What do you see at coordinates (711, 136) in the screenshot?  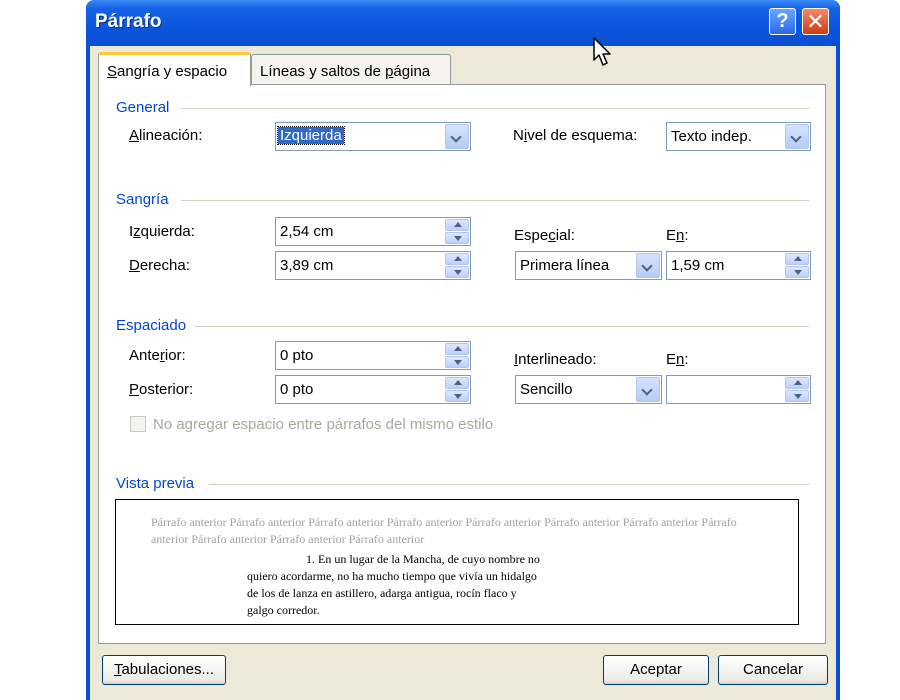 I see `outline-level-value: Texto indep.` at bounding box center [711, 136].